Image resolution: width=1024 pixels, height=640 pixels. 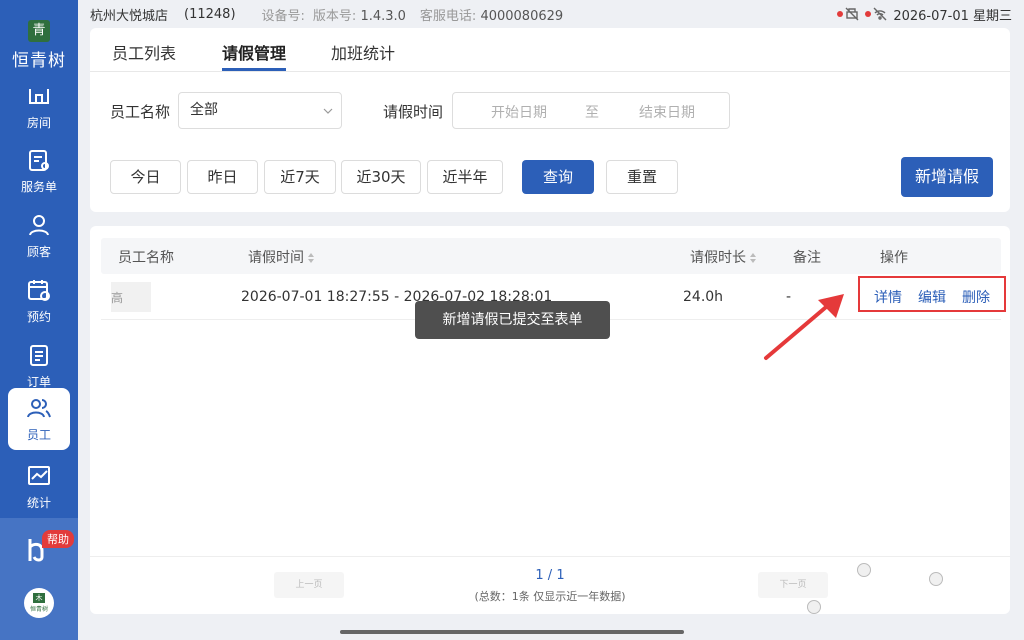 I want to click on pagination-divider, so click(x=550, y=556).